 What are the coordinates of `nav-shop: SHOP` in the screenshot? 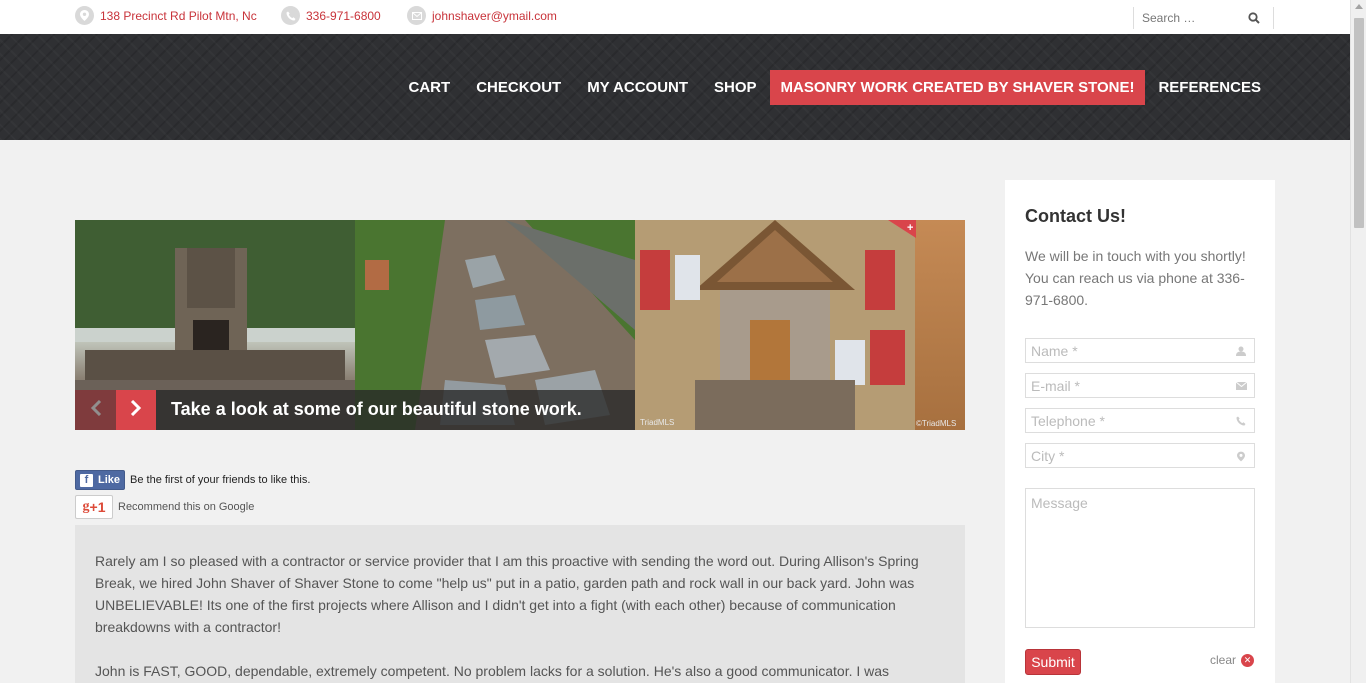 It's located at (735, 87).